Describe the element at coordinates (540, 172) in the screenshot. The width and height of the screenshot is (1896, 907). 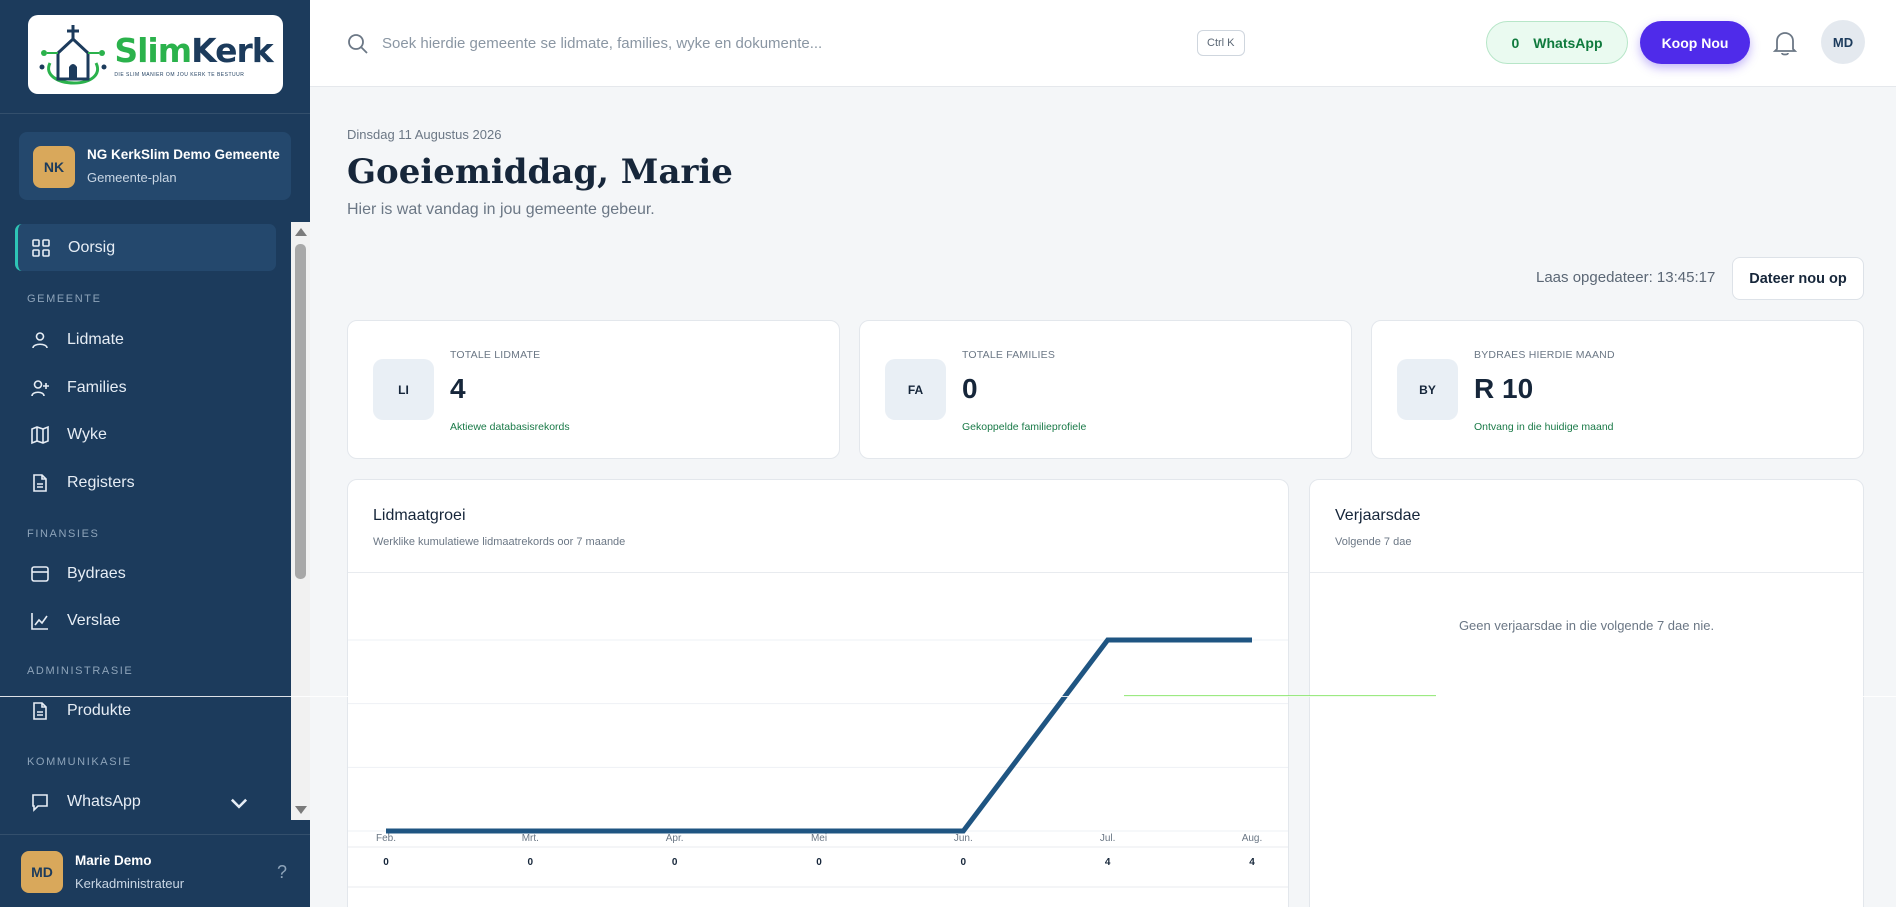
I see `page-title: Goeiemiddag, Marie` at that location.